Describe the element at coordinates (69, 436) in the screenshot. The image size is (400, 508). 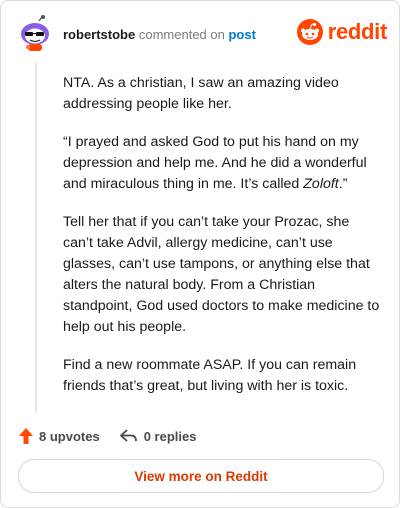
I see `upvote-count: 8 upvotes` at that location.